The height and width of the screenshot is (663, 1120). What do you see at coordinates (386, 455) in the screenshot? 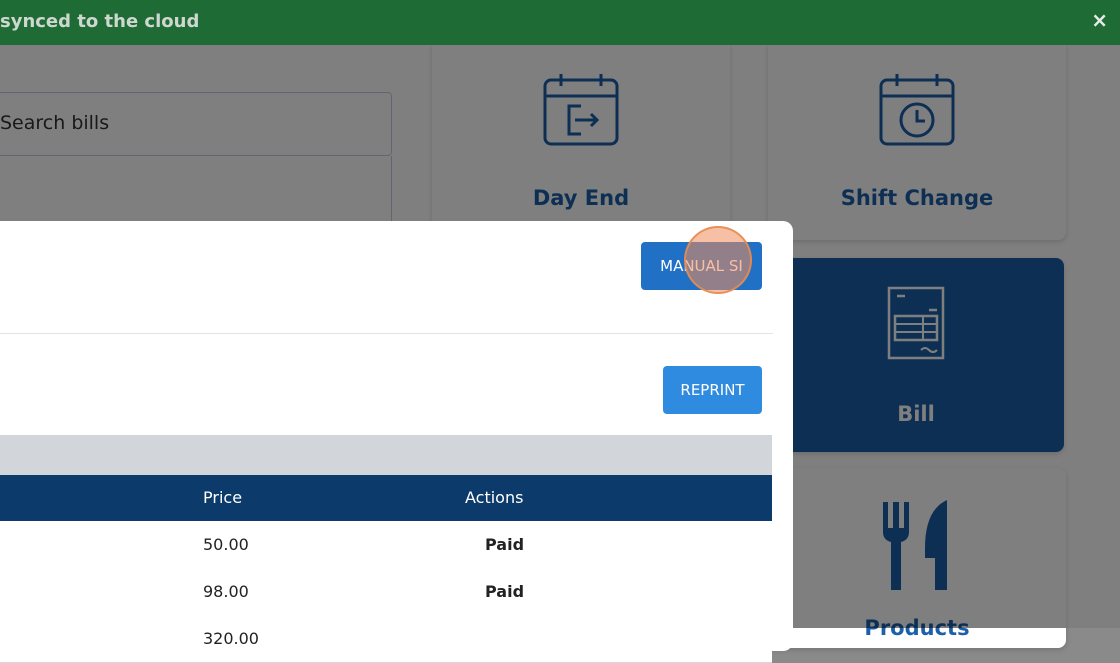
I see `table-toolbar` at bounding box center [386, 455].